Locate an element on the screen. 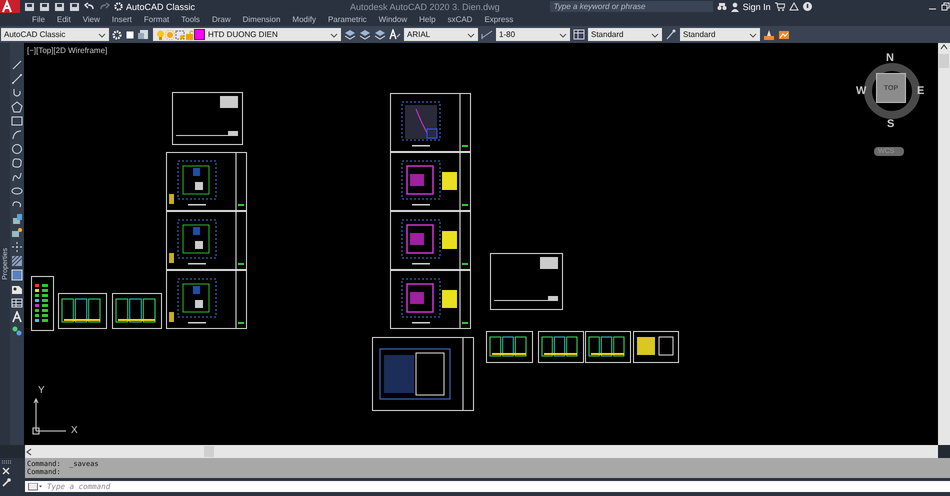 The width and height of the screenshot is (950, 496). viewport-controls: [−][Top][2D Wireframe] is located at coordinates (67, 50).